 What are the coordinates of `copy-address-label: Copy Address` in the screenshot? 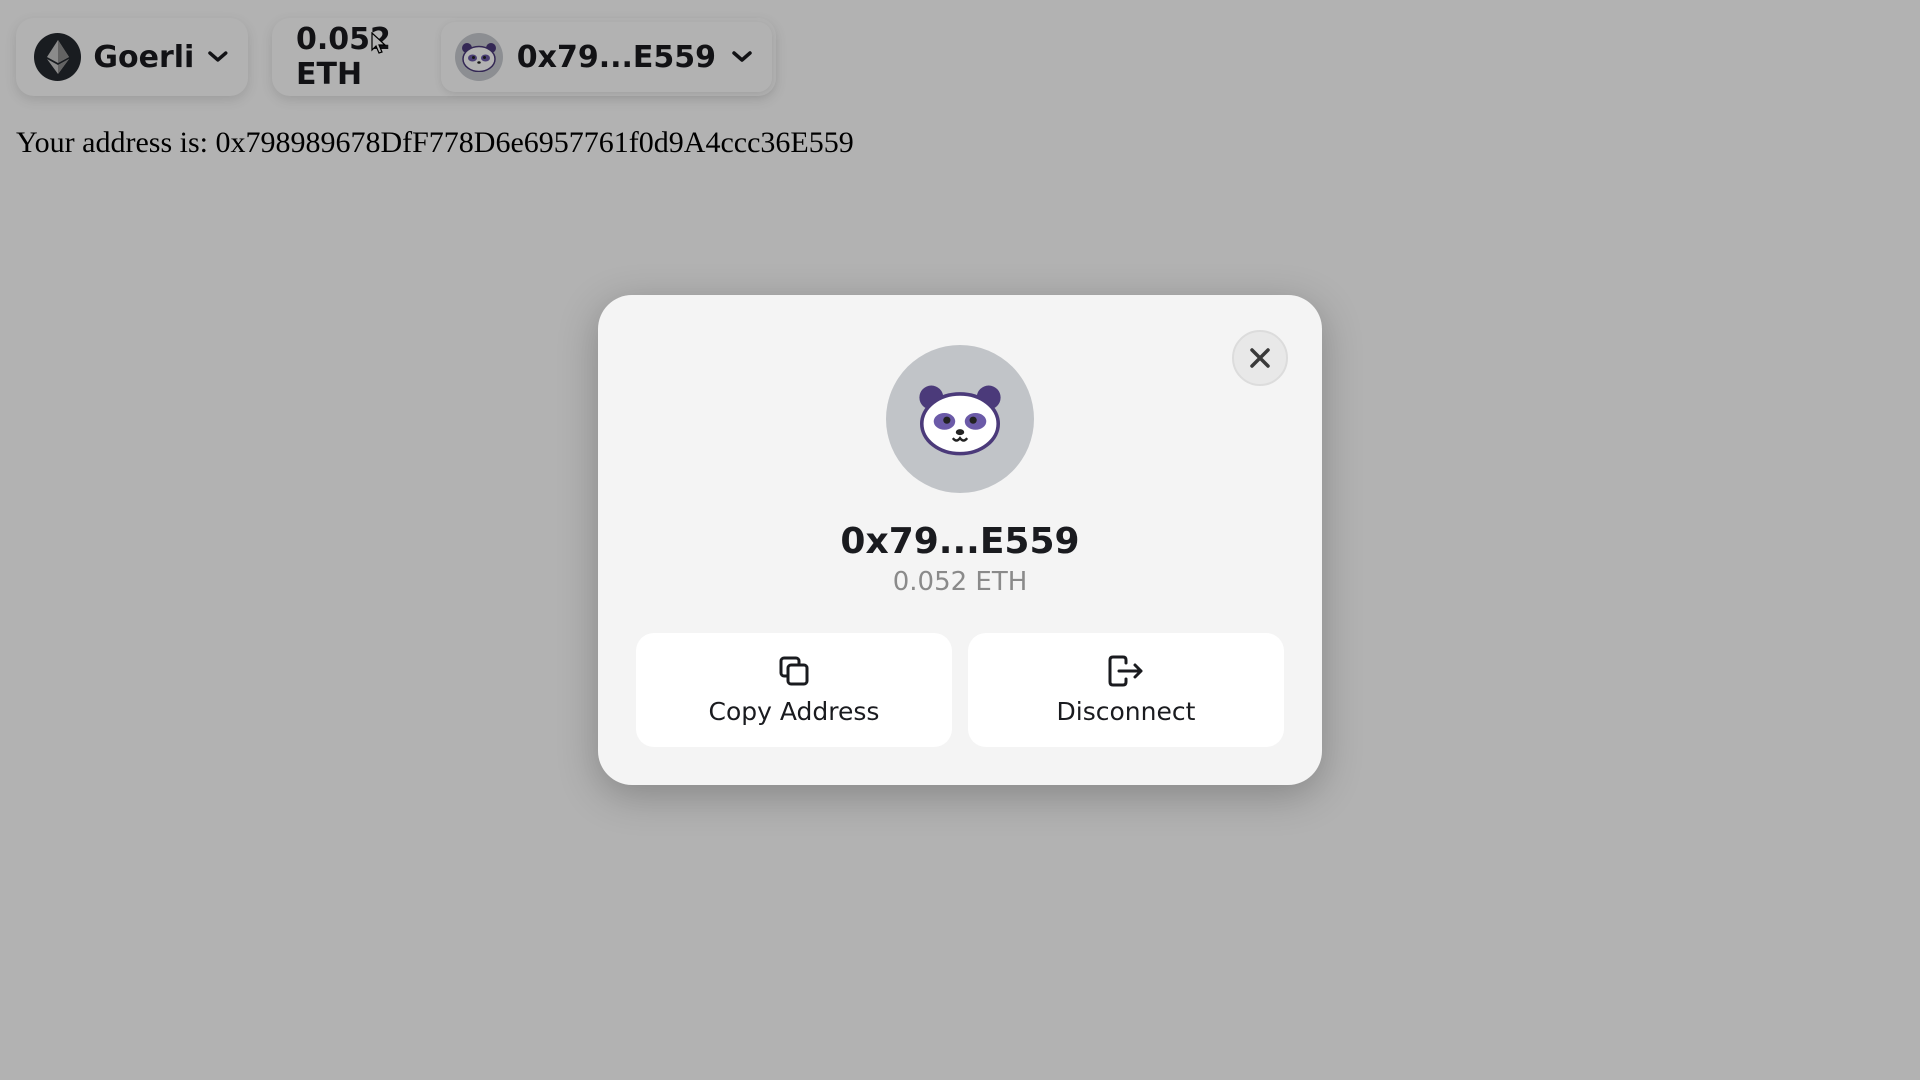 It's located at (794, 711).